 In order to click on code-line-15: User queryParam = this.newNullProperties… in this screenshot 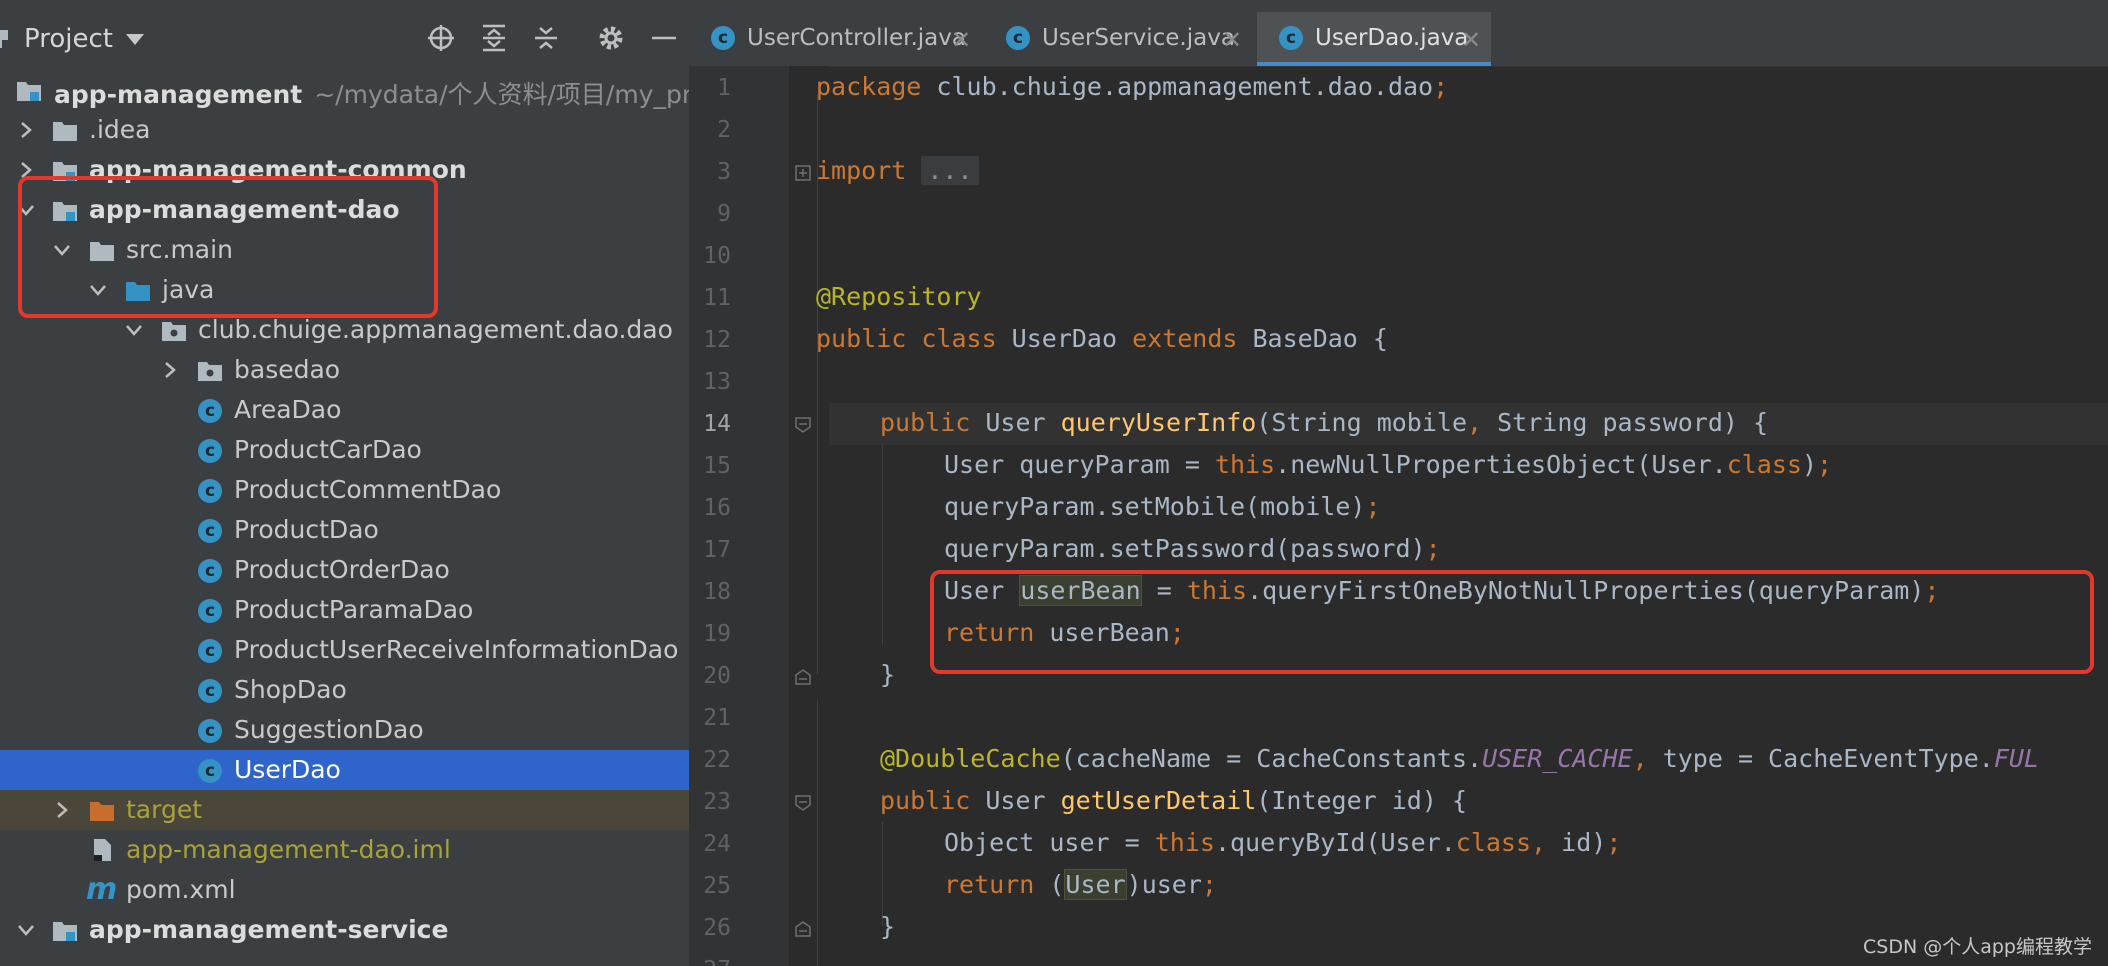, I will do `click(1388, 464)`.